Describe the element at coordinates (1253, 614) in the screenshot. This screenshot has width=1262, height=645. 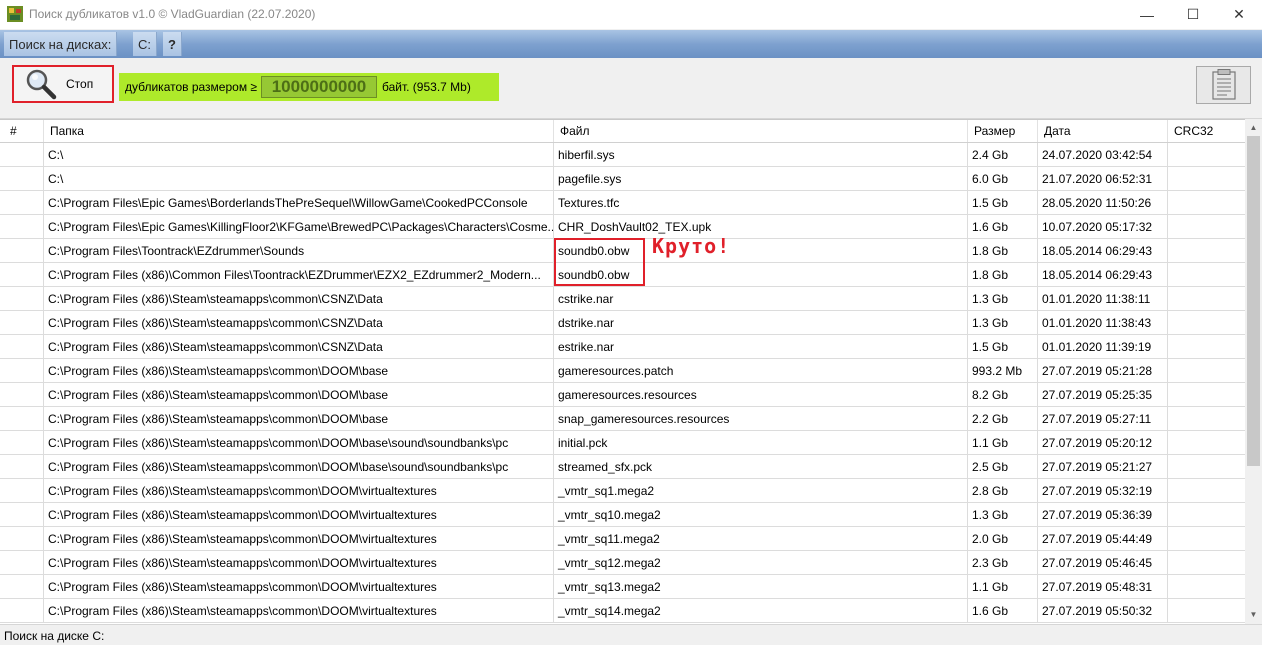
I see `scroll-down-icon: ▼` at that location.